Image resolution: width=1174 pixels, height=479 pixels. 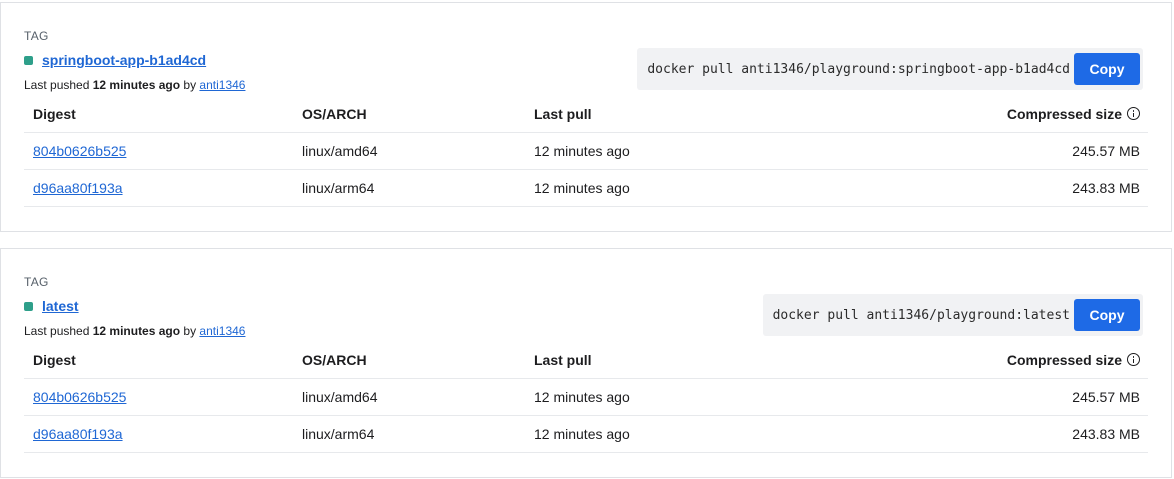 What do you see at coordinates (124, 60) in the screenshot?
I see `tag-name-link: springboot-app-b1ad4cd` at bounding box center [124, 60].